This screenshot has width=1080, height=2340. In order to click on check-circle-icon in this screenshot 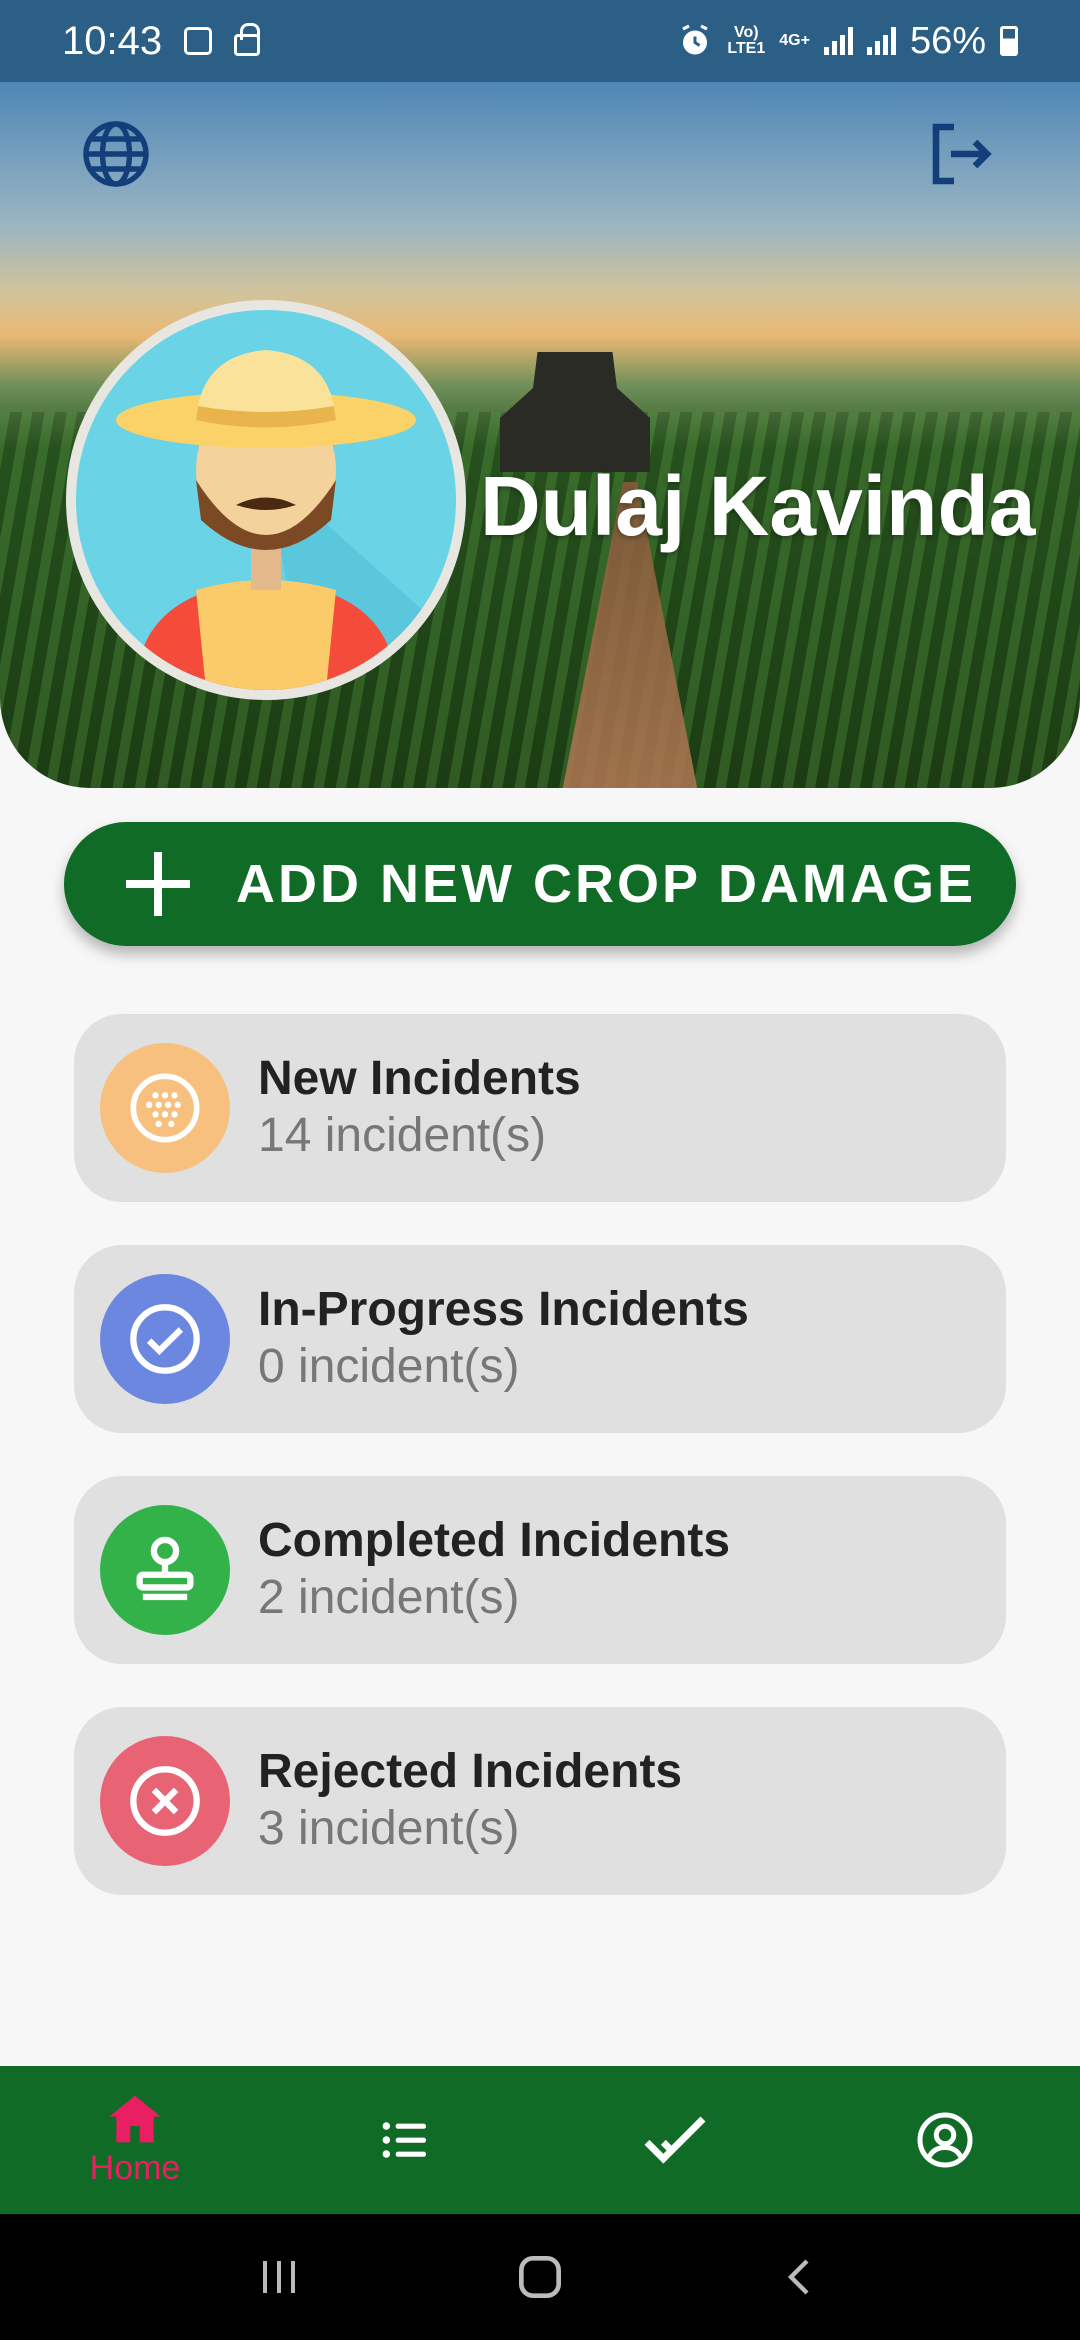, I will do `click(165, 1339)`.